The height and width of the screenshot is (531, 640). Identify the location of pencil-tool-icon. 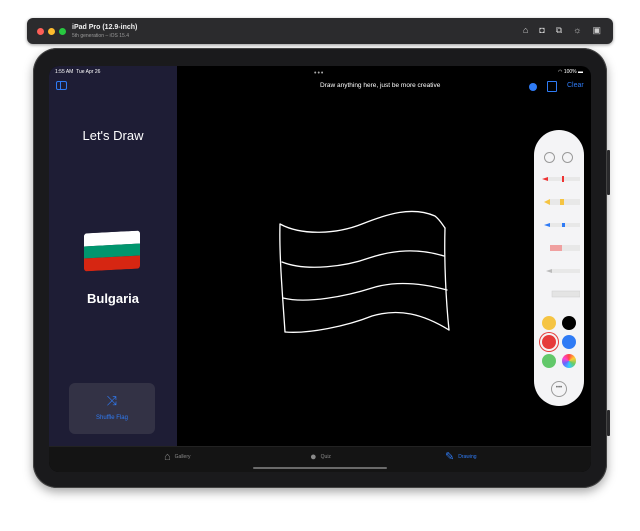
(533, 87).